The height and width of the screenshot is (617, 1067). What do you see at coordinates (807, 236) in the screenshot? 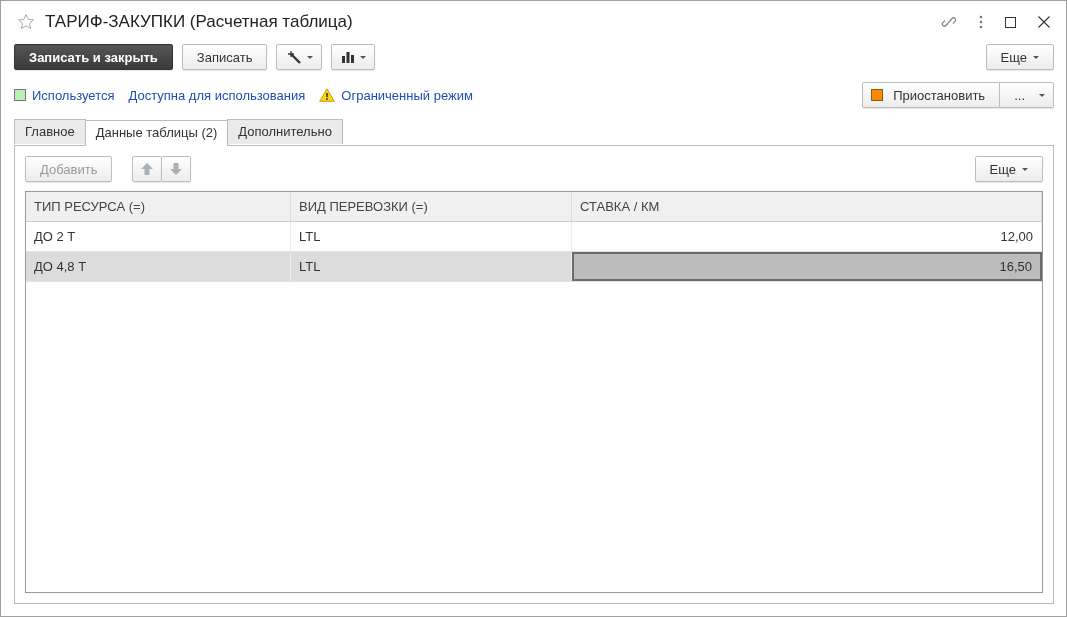
I see `table-cell: 12,00` at bounding box center [807, 236].